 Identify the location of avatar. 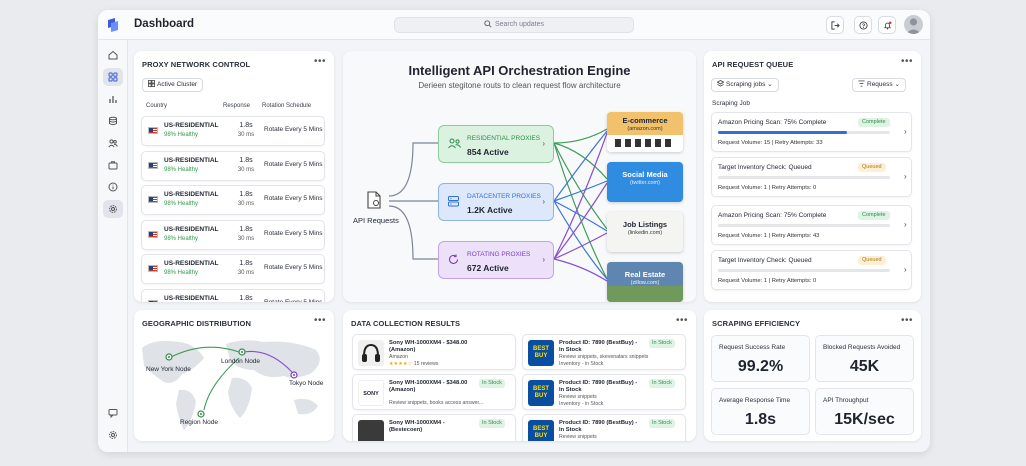
(913, 24).